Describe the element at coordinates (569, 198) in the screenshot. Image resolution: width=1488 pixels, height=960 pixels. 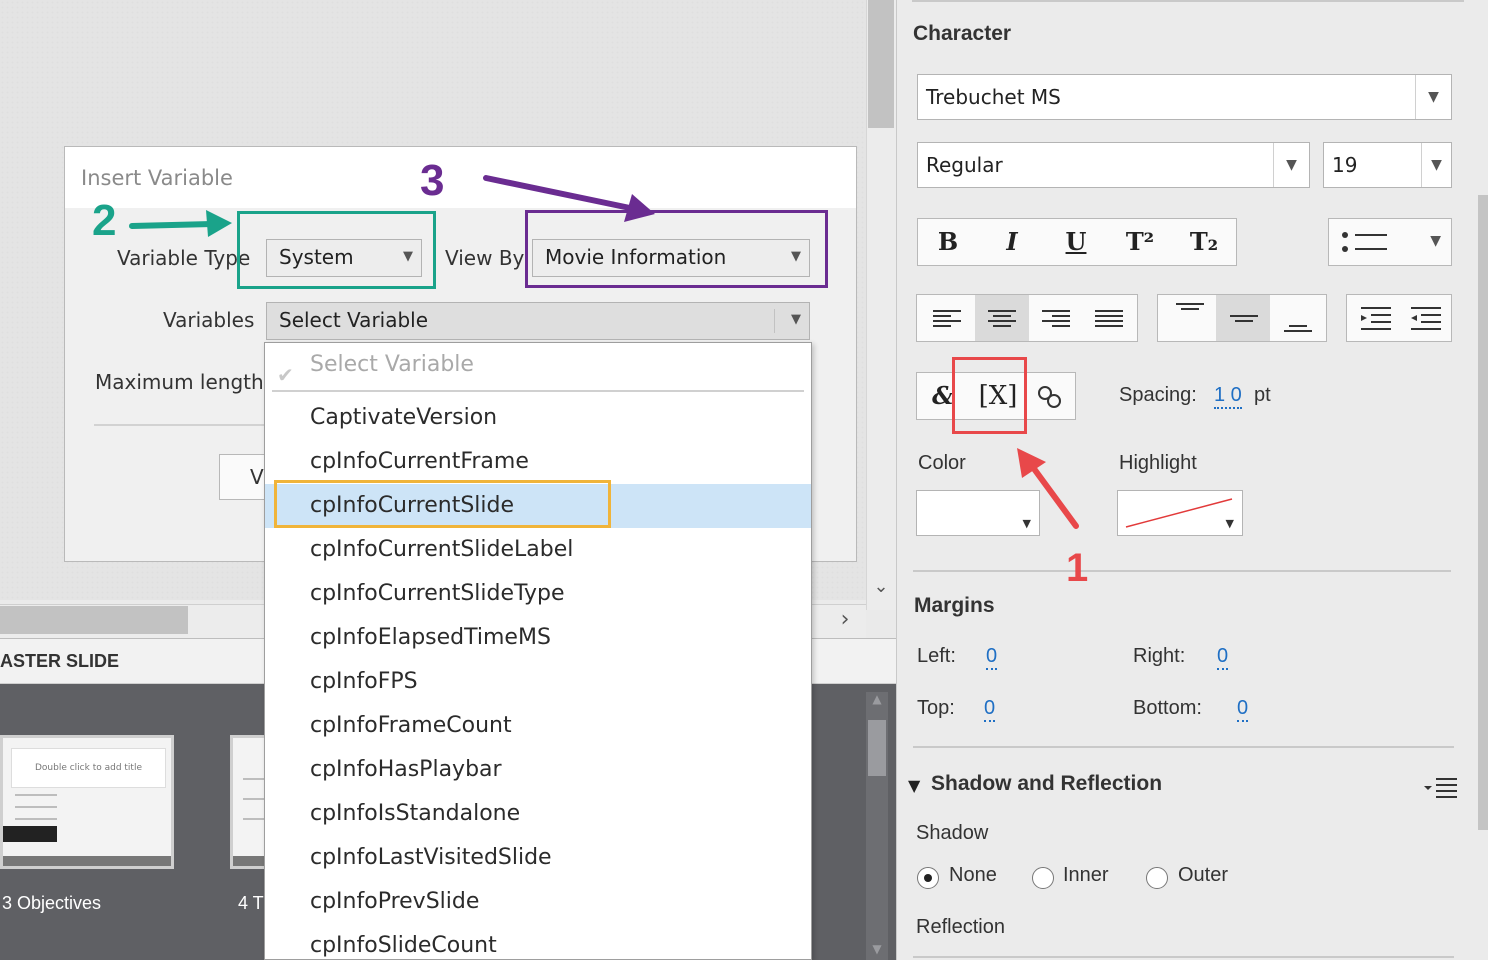
I see `purple-arrow` at that location.